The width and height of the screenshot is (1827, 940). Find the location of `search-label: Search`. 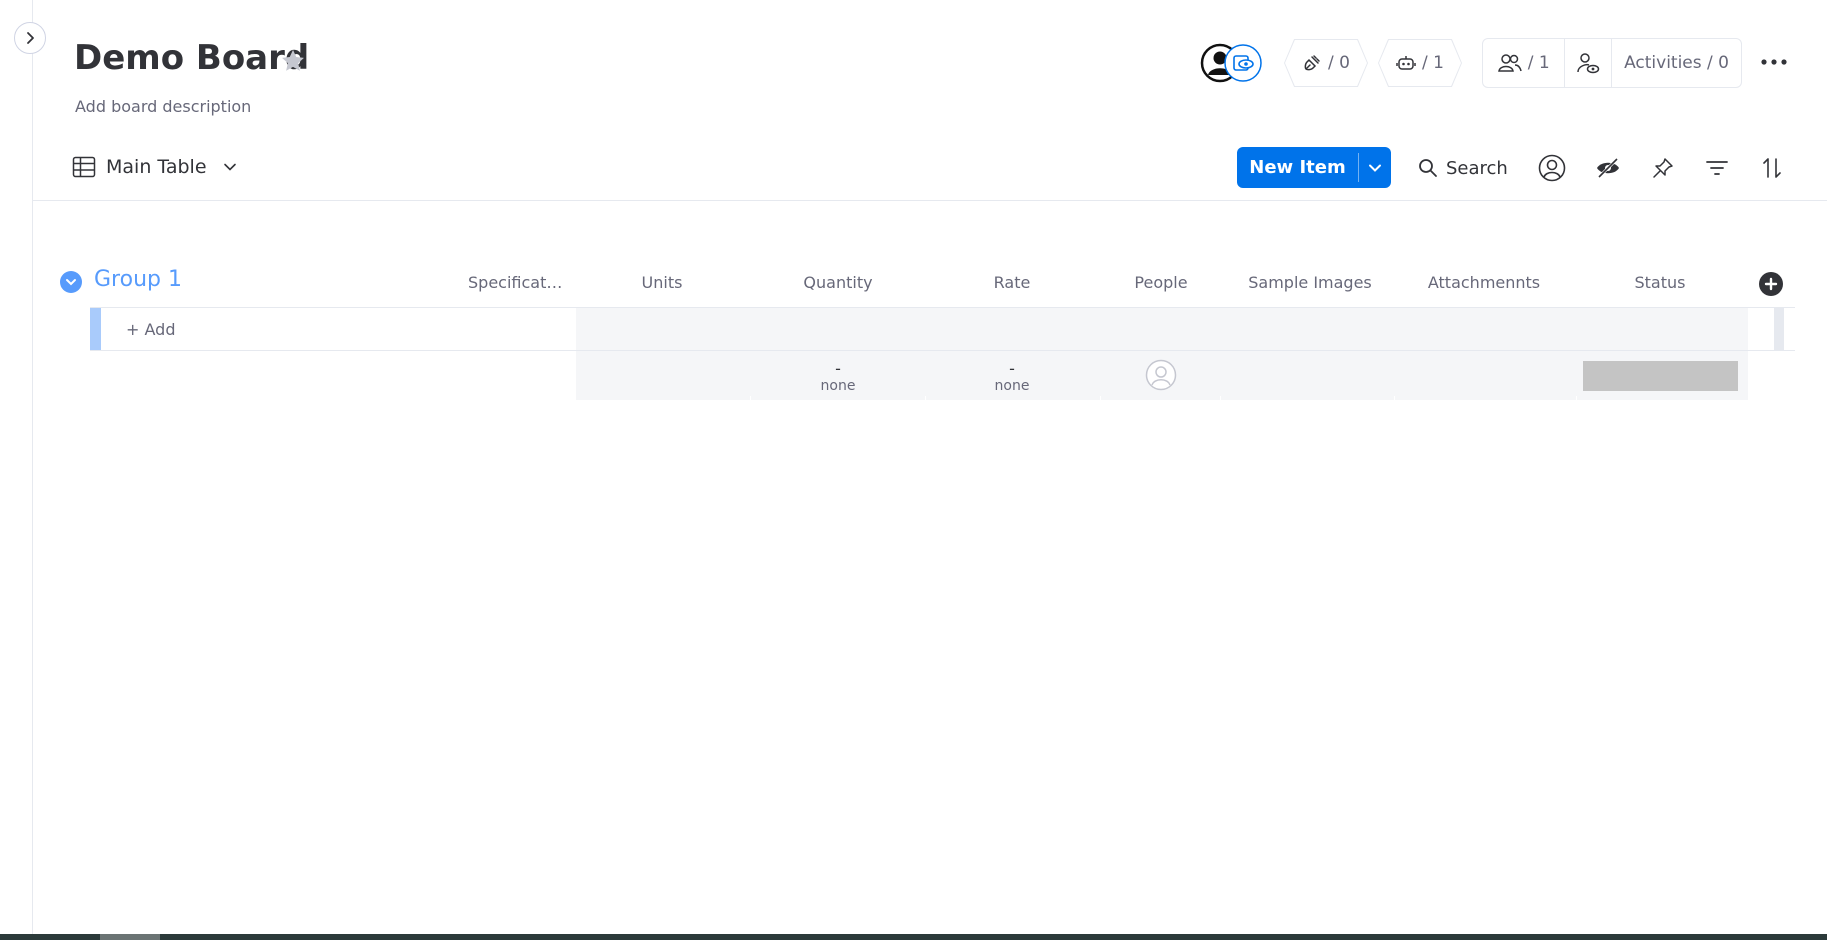

search-label: Search is located at coordinates (1477, 168).